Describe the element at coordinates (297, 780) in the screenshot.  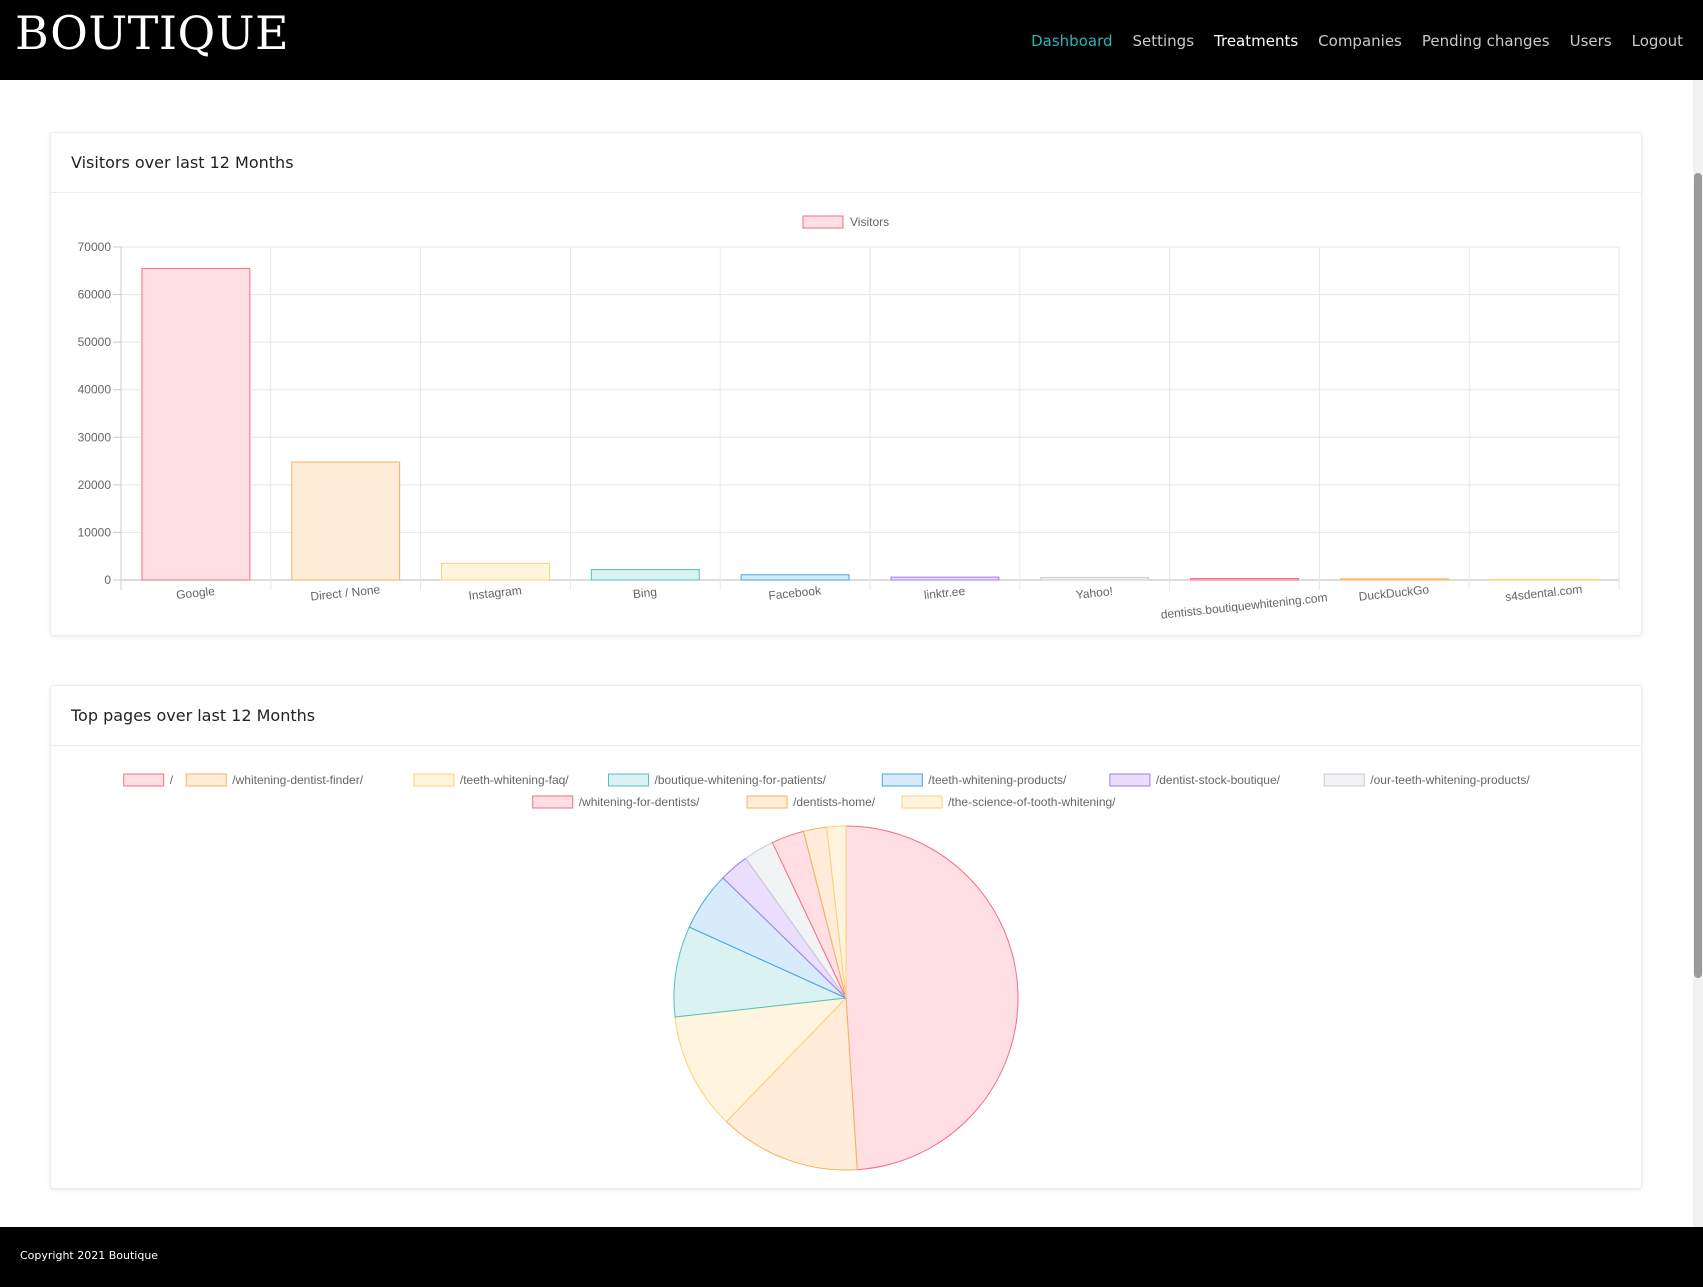
I see `legend-label: /whitening-dentist-finder/` at that location.